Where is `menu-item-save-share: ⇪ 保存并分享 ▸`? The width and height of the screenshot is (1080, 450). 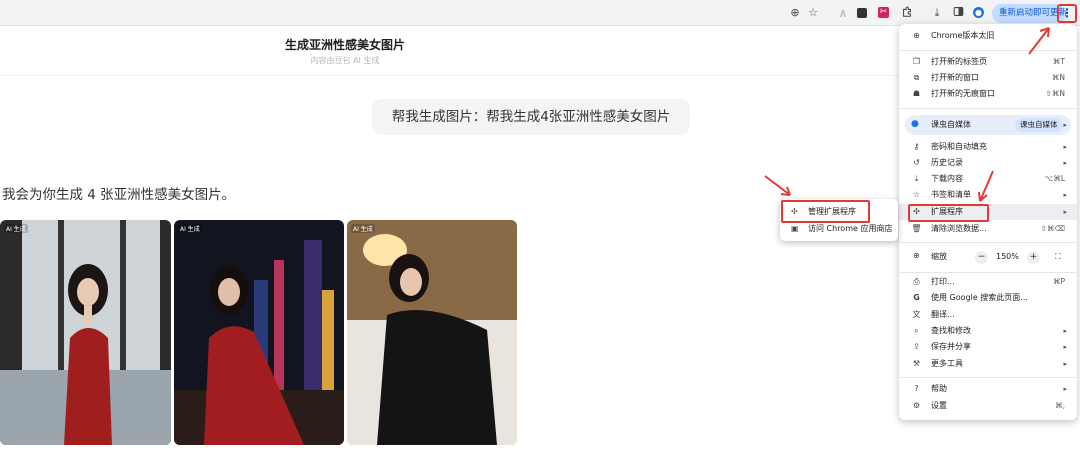
menu-item-save-share: ⇪ 保存并分享 ▸ is located at coordinates (988, 347).